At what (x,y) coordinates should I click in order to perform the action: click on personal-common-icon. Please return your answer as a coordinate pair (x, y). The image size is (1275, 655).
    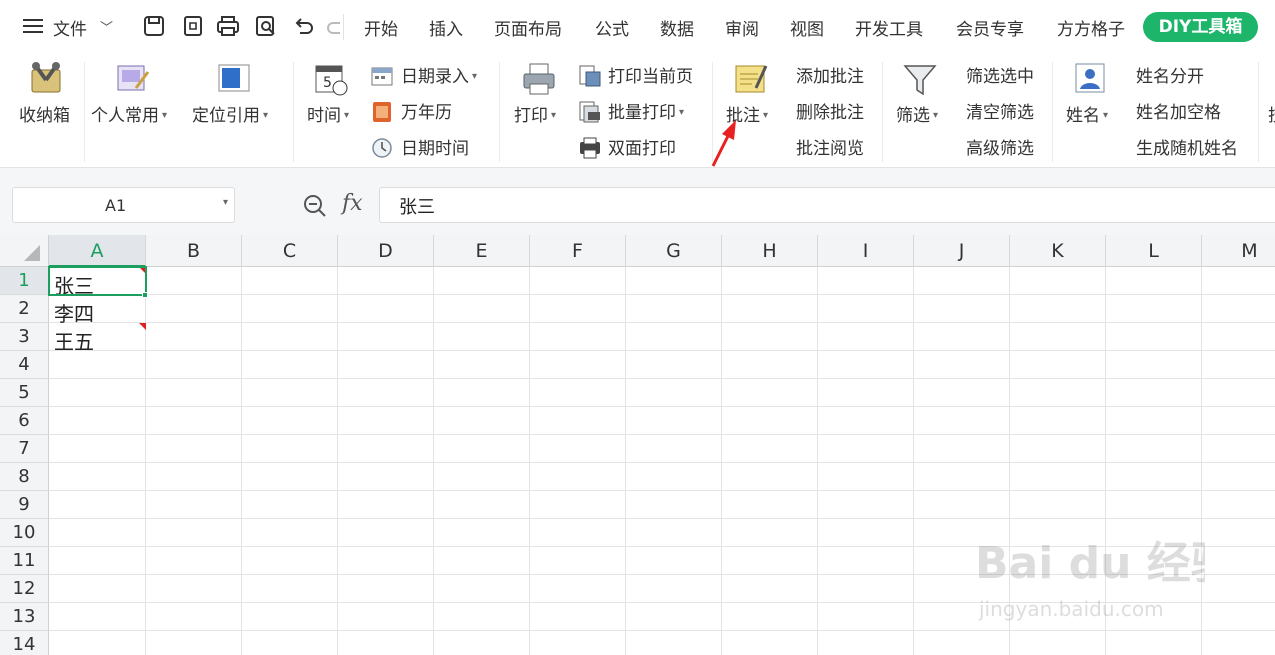
    Looking at the image, I should click on (133, 80).